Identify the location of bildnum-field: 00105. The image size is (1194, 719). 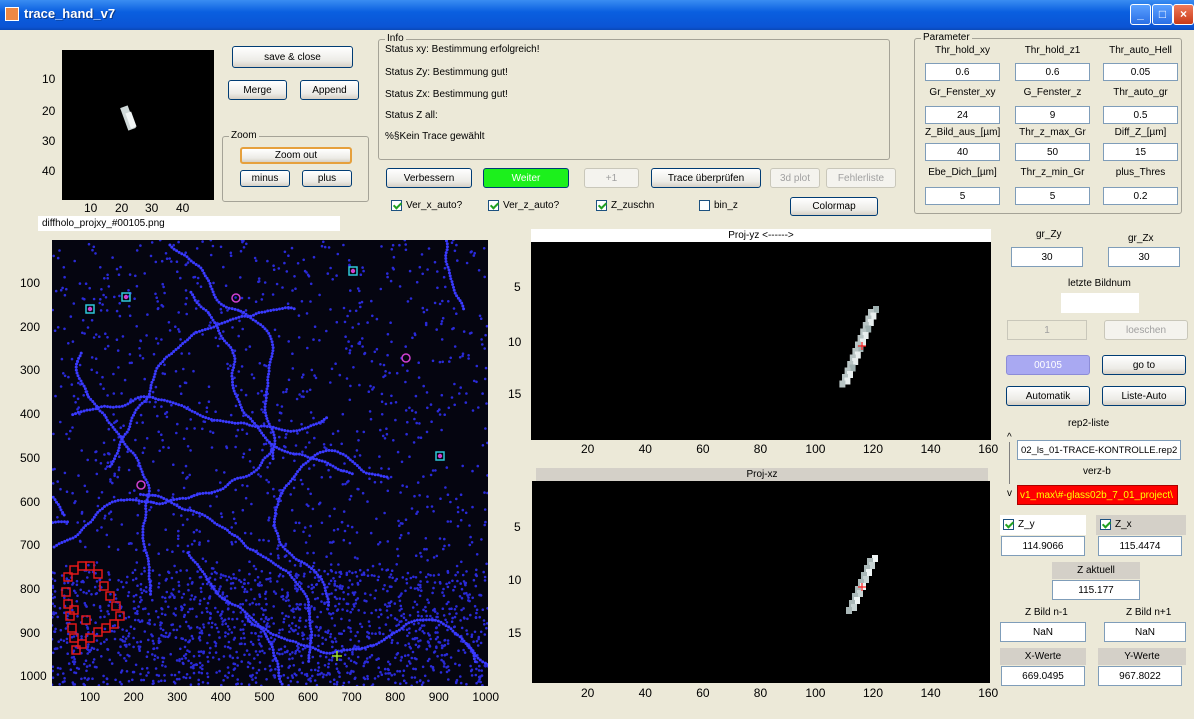
(1048, 365).